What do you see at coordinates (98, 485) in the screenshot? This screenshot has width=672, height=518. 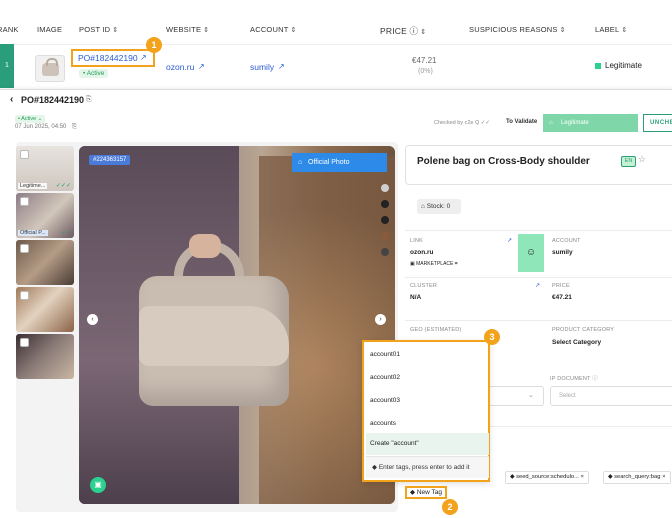 I see `camera-icon: ▣` at bounding box center [98, 485].